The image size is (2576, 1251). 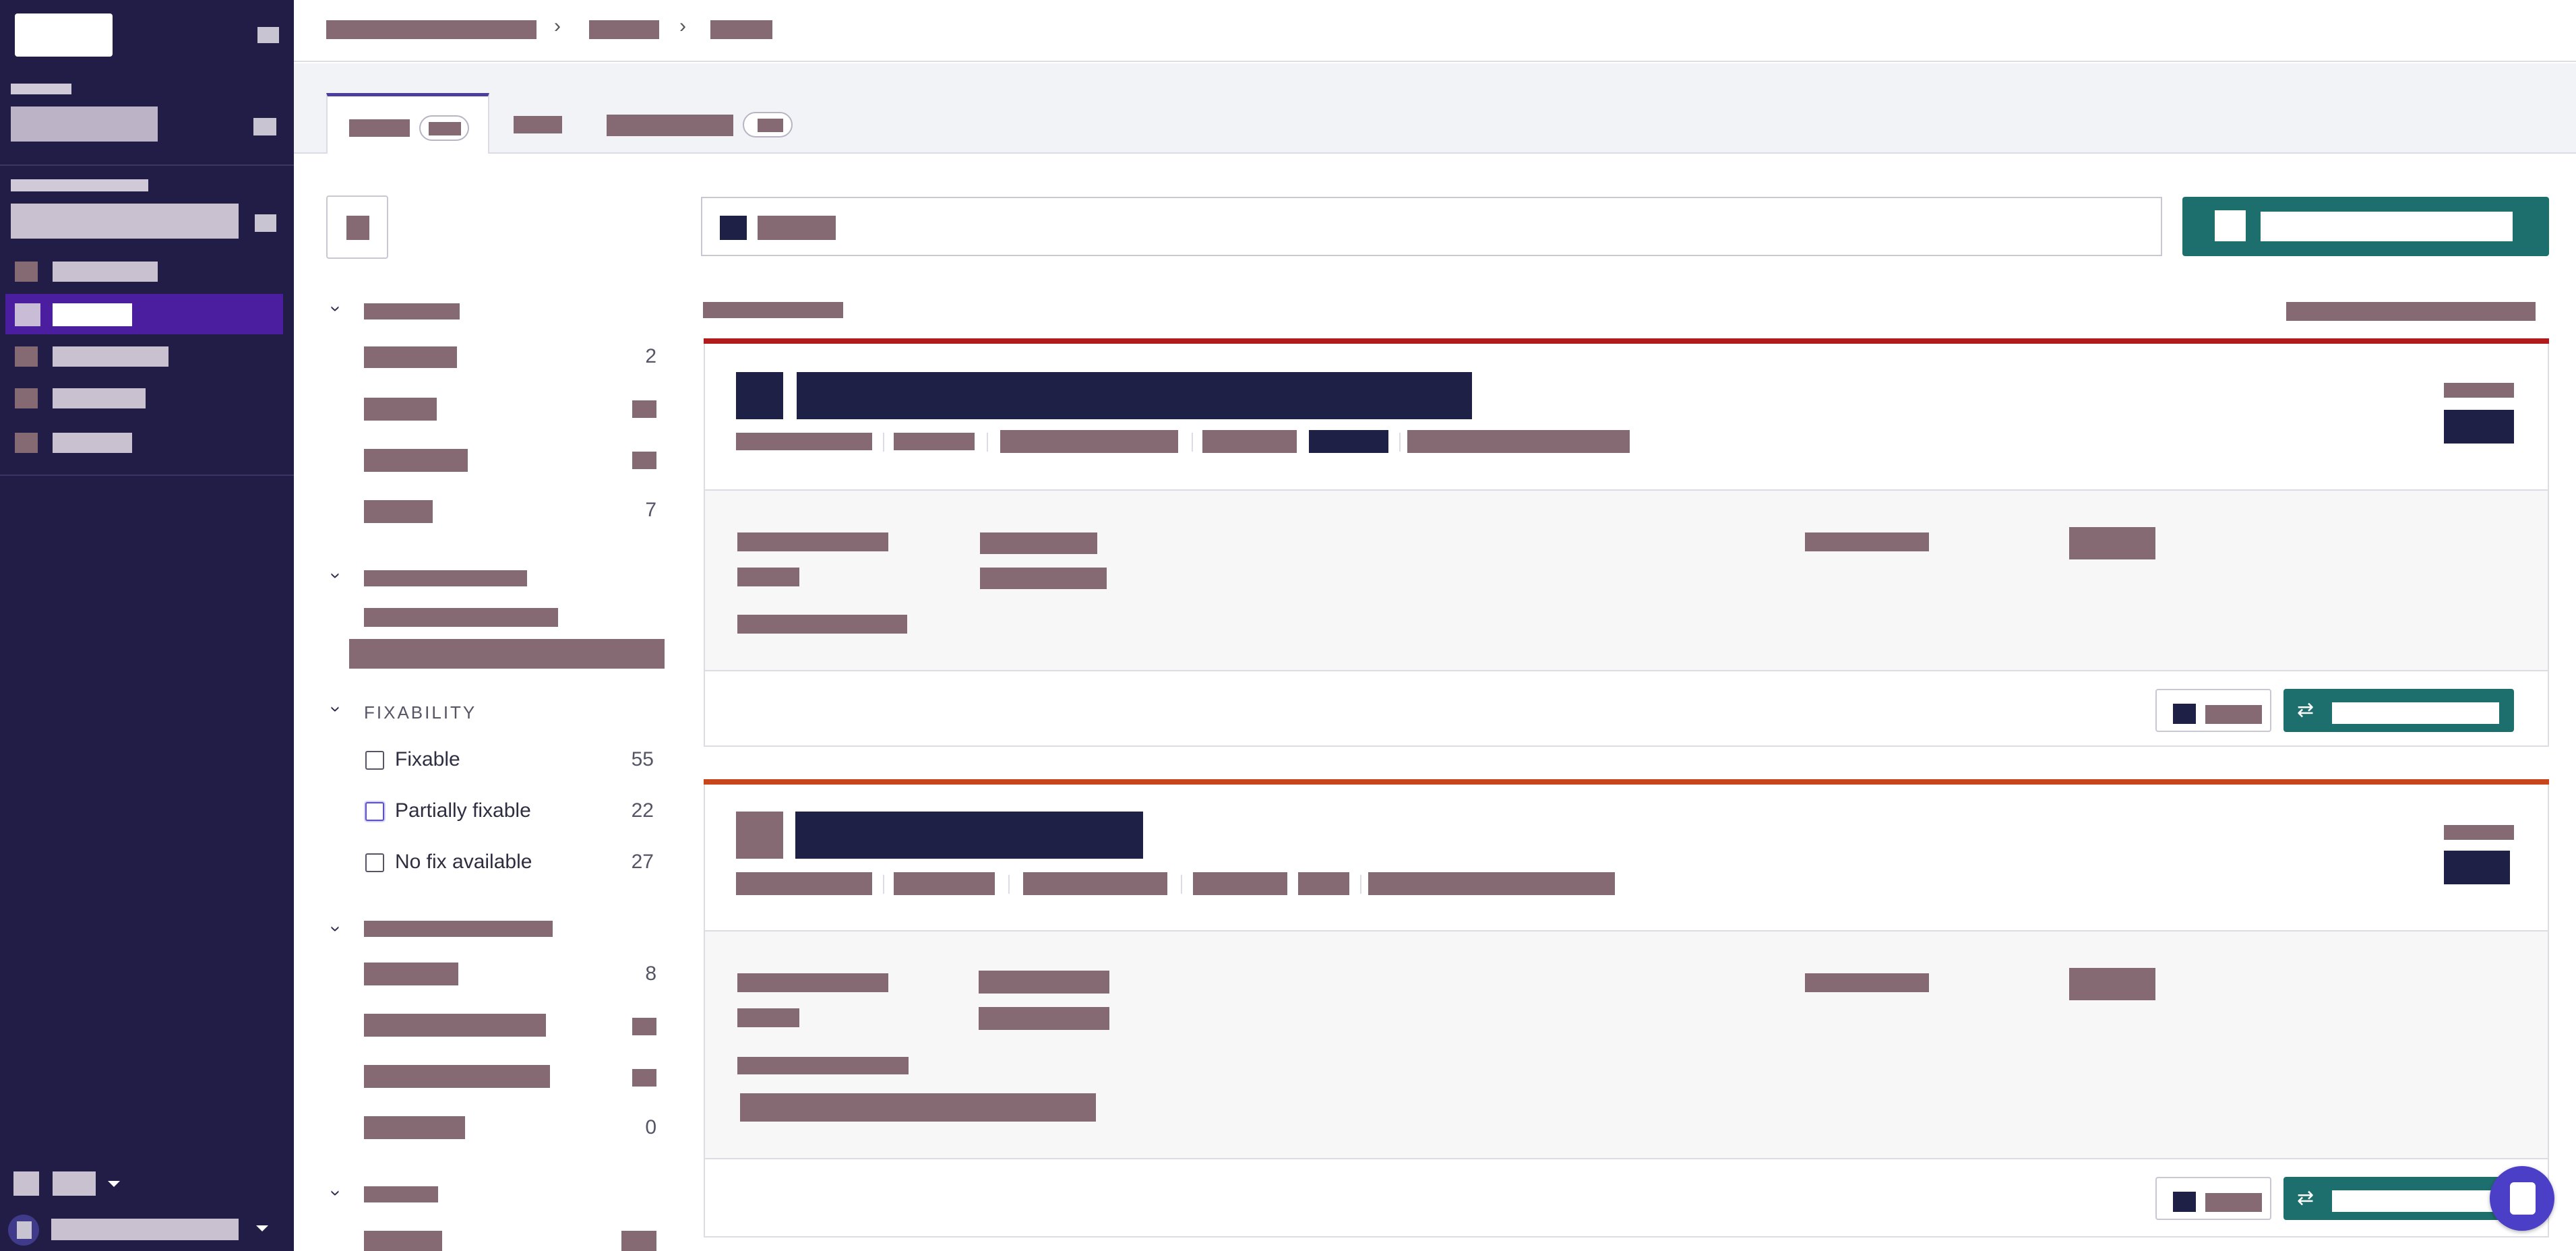 I want to click on avatar, so click(x=24, y=1230).